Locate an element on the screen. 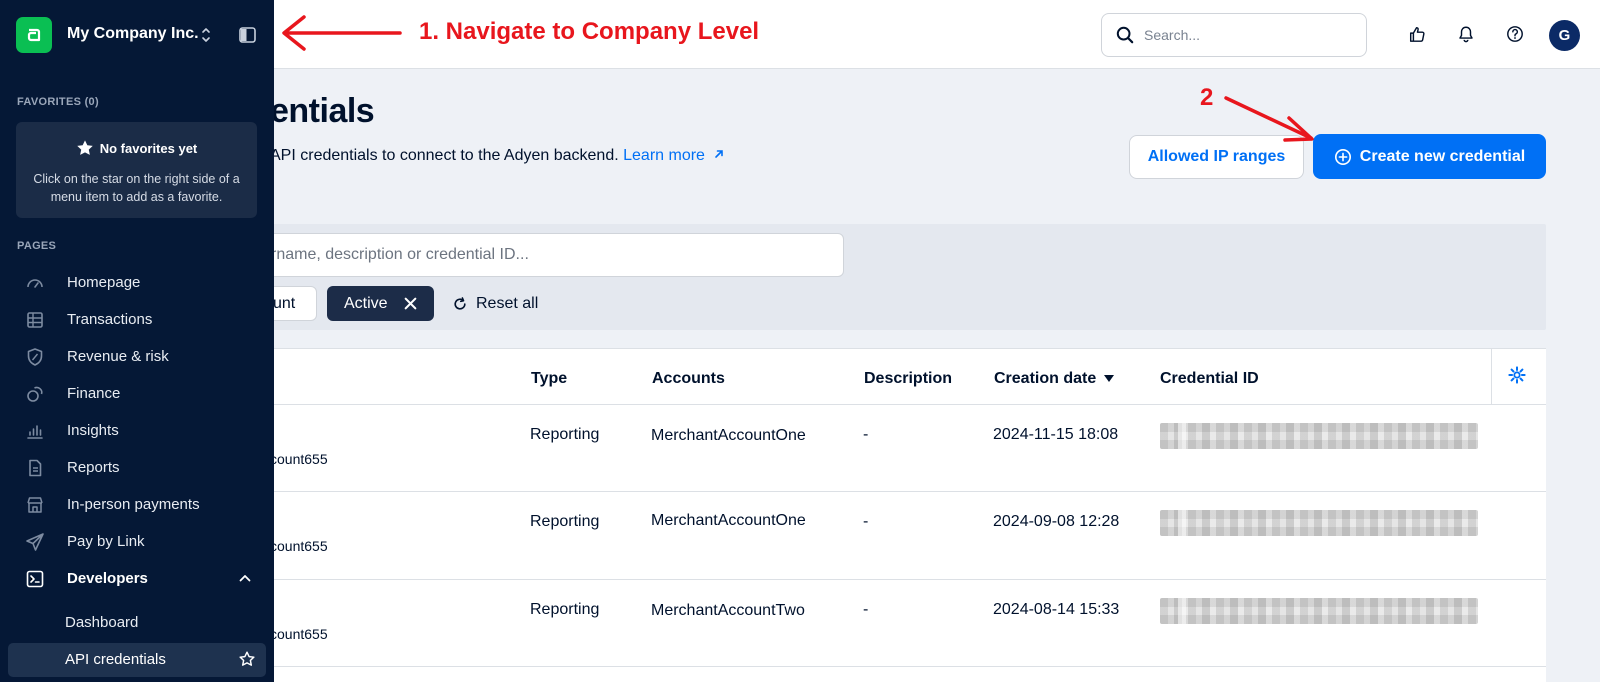 The image size is (1600, 682). annotation-step-1: 1. Navigate to Company Level is located at coordinates (589, 31).